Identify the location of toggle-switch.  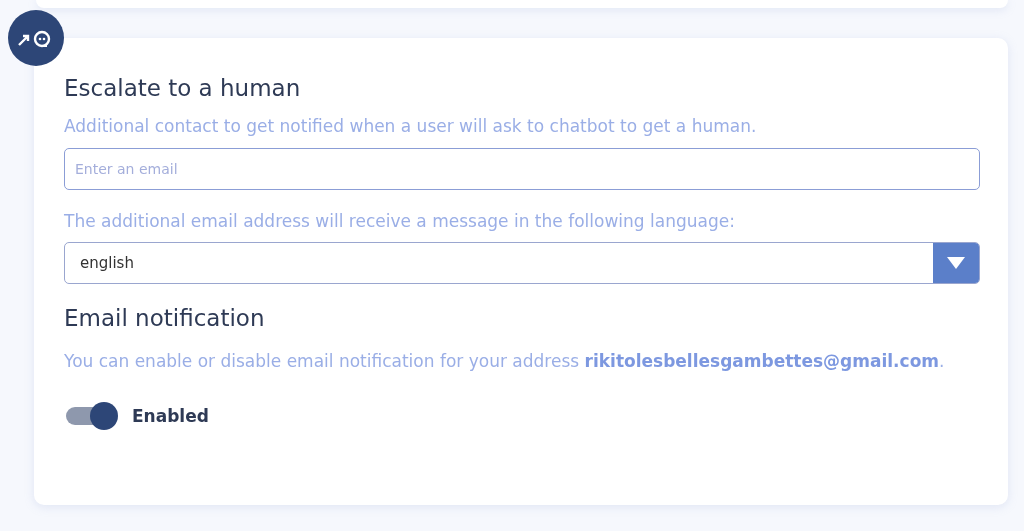
(92, 416).